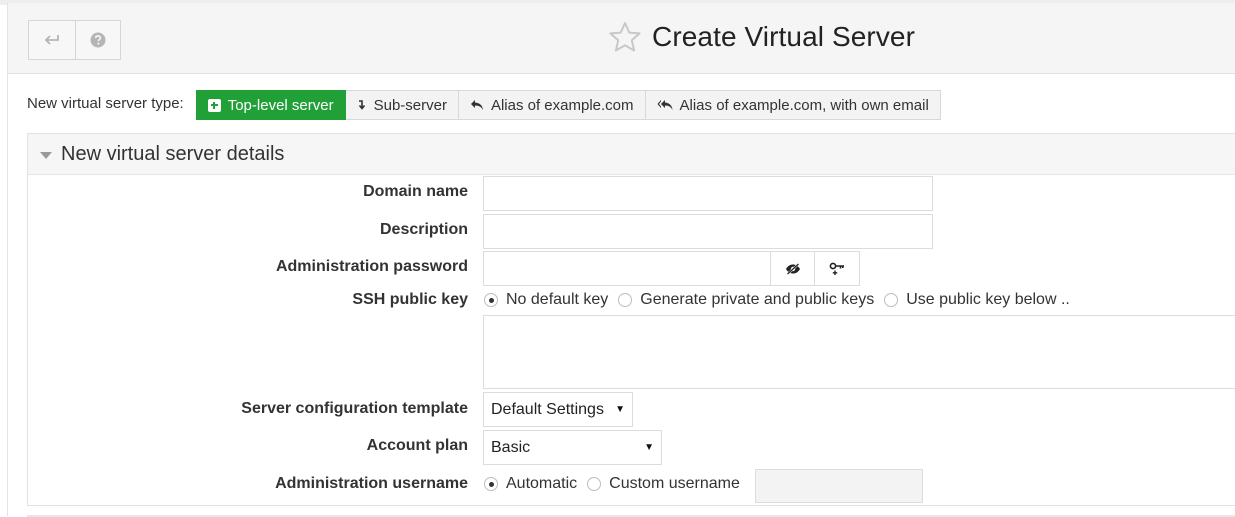  I want to click on account-plan-label: Account plan, so click(417, 445).